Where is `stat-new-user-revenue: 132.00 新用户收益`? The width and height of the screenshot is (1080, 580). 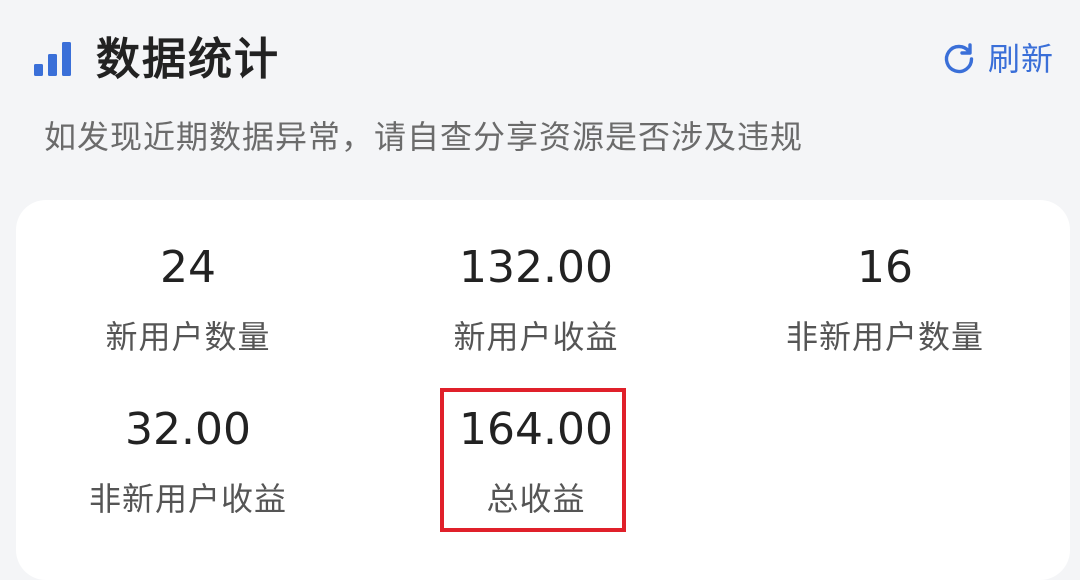 stat-new-user-revenue: 132.00 新用户收益 is located at coordinates (536, 300).